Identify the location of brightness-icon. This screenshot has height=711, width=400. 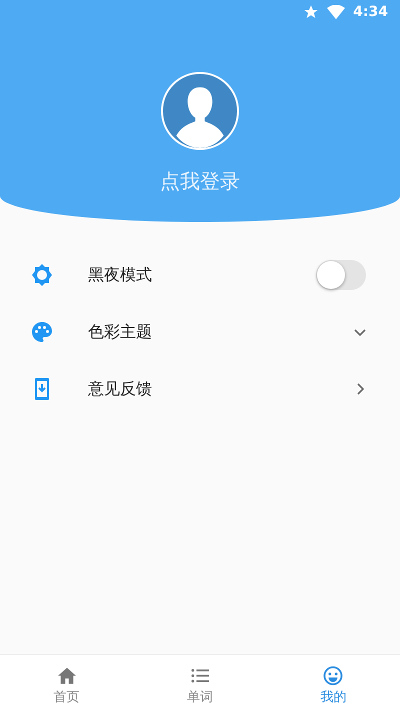
(42, 274).